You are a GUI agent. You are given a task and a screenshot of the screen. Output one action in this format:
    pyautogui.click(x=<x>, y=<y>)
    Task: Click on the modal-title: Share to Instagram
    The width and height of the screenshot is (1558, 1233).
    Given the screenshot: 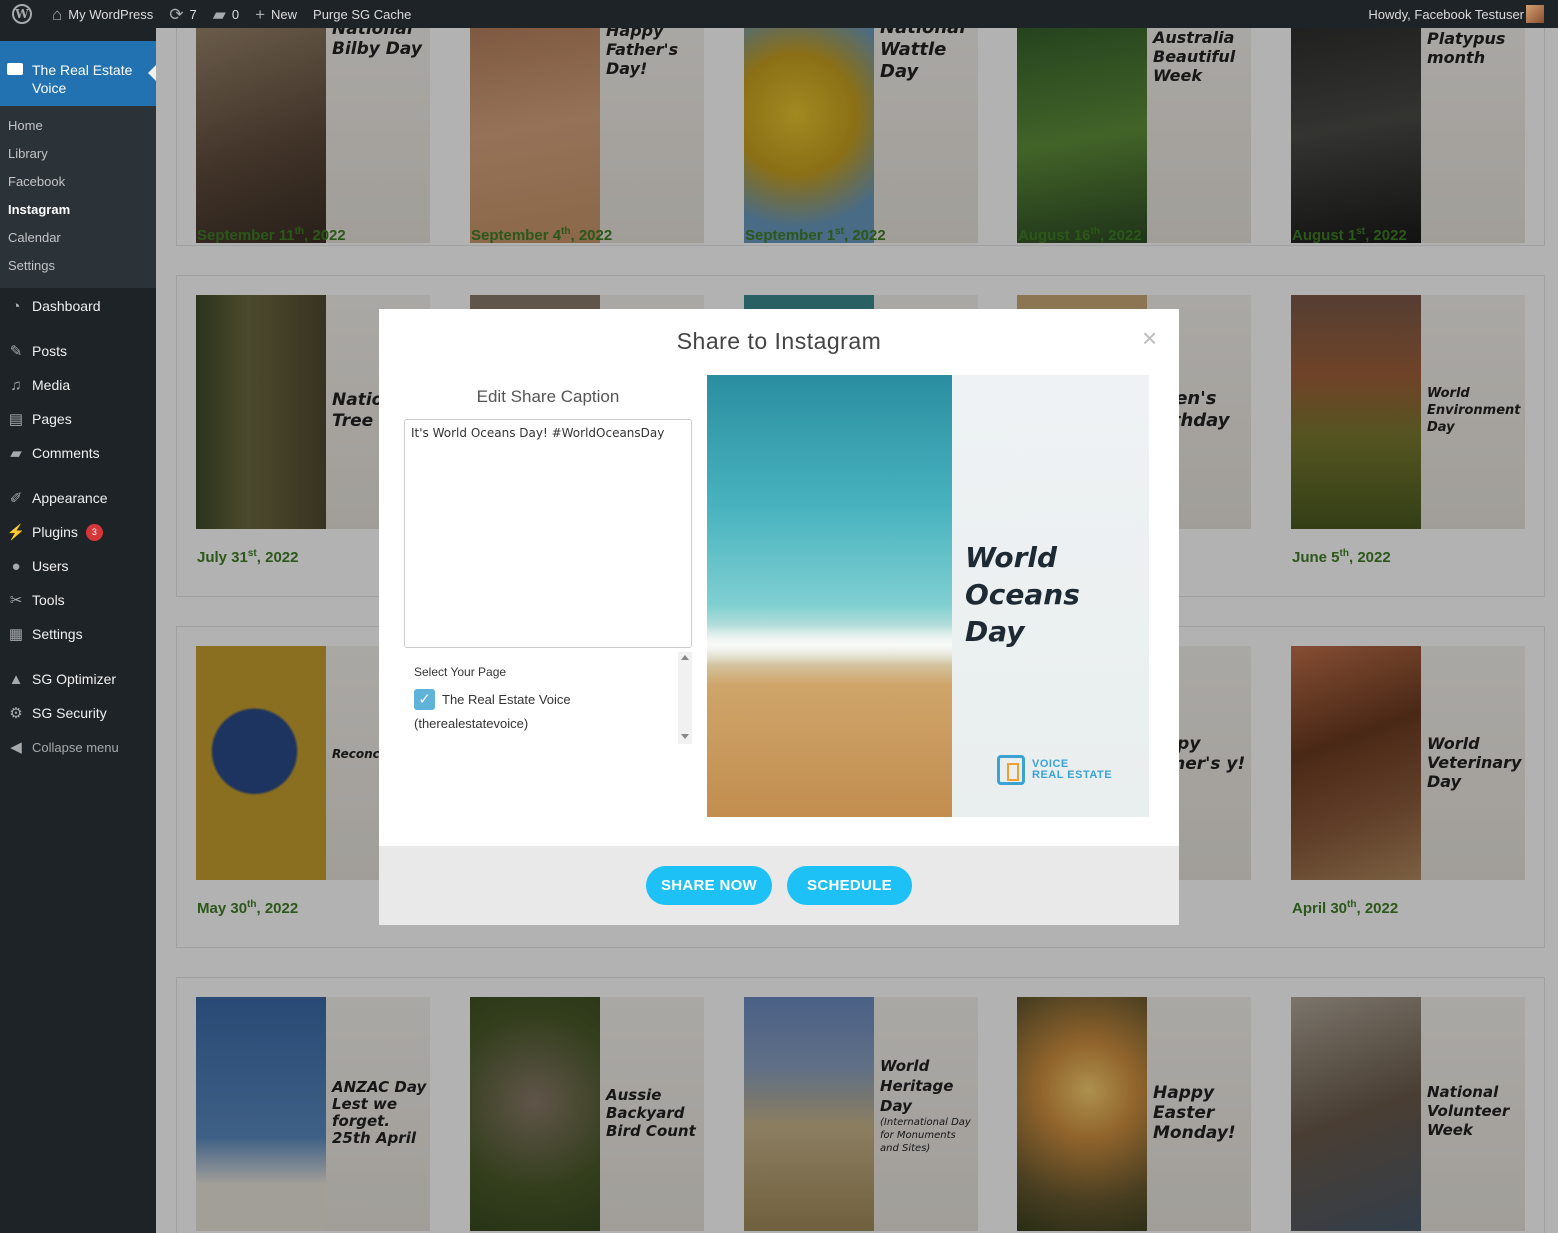 What is the action you would take?
    pyautogui.click(x=779, y=341)
    